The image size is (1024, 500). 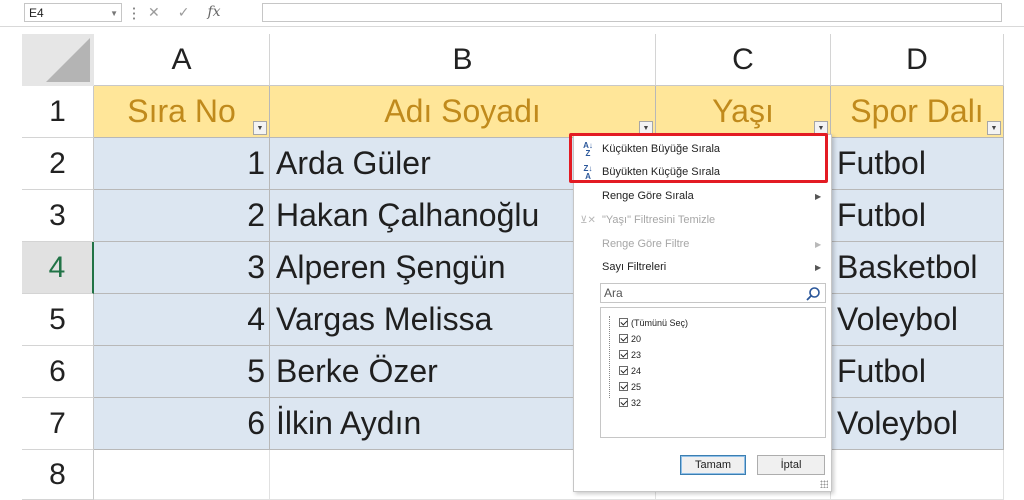 I want to click on list-item-label: 20, so click(x=636, y=338).